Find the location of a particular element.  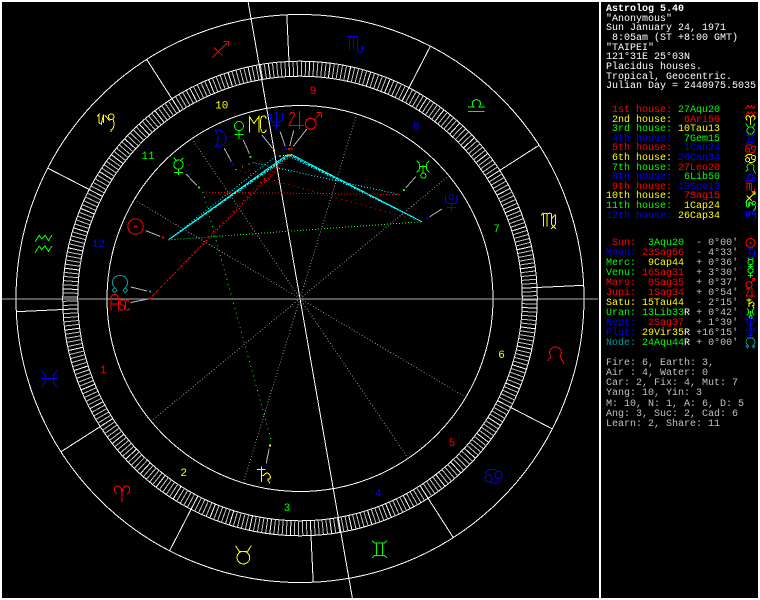

svg-text: 10 is located at coordinates (221, 107).